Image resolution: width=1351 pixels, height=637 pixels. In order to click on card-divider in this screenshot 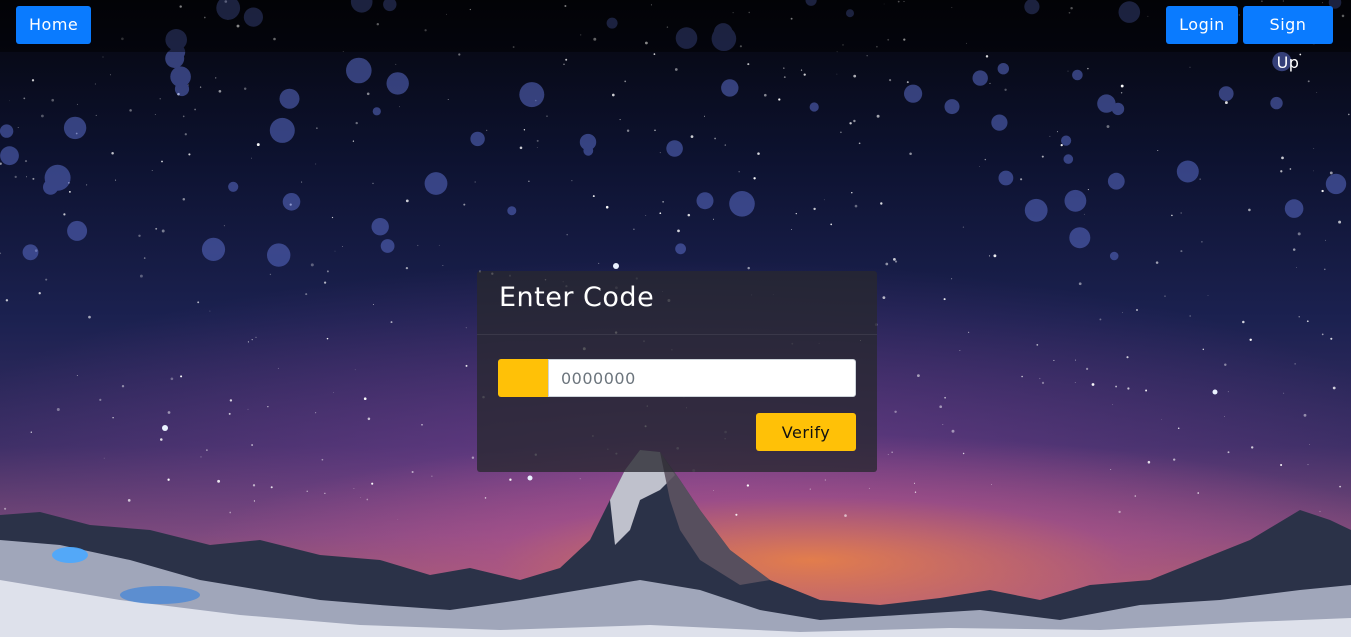, I will do `click(677, 334)`.